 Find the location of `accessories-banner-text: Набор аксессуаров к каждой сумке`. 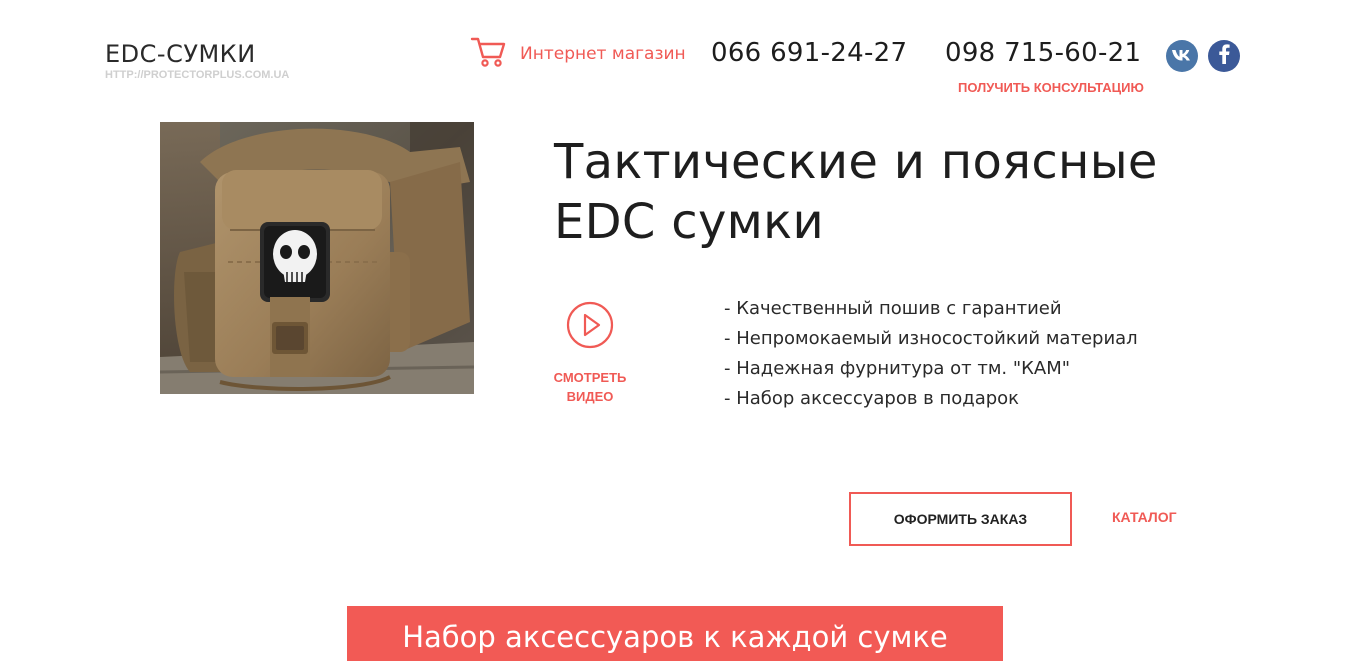

accessories-banner-text: Набор аксессуаров к каждой сумке is located at coordinates (675, 636).